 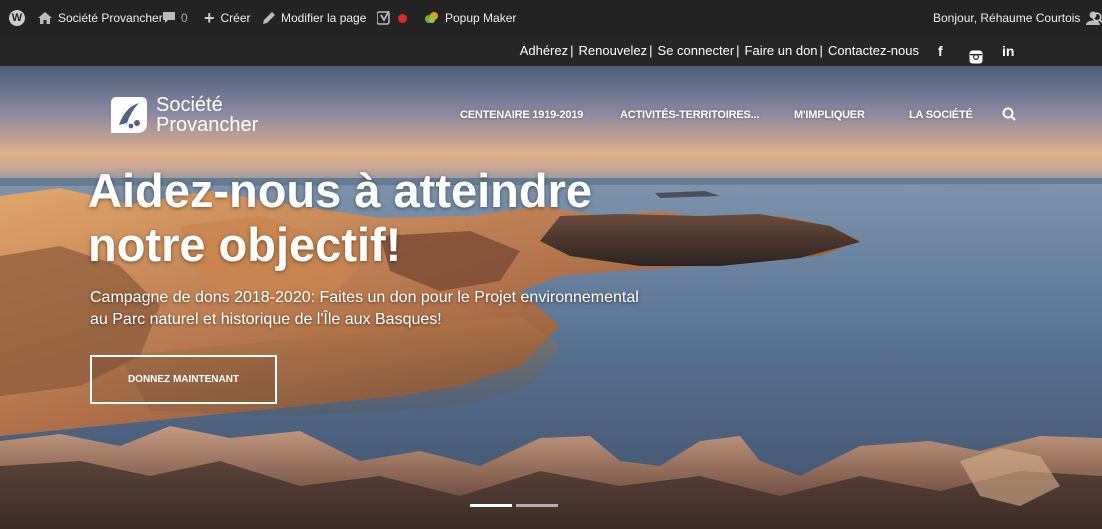 What do you see at coordinates (184, 18) in the screenshot?
I see `comments-count: 0` at bounding box center [184, 18].